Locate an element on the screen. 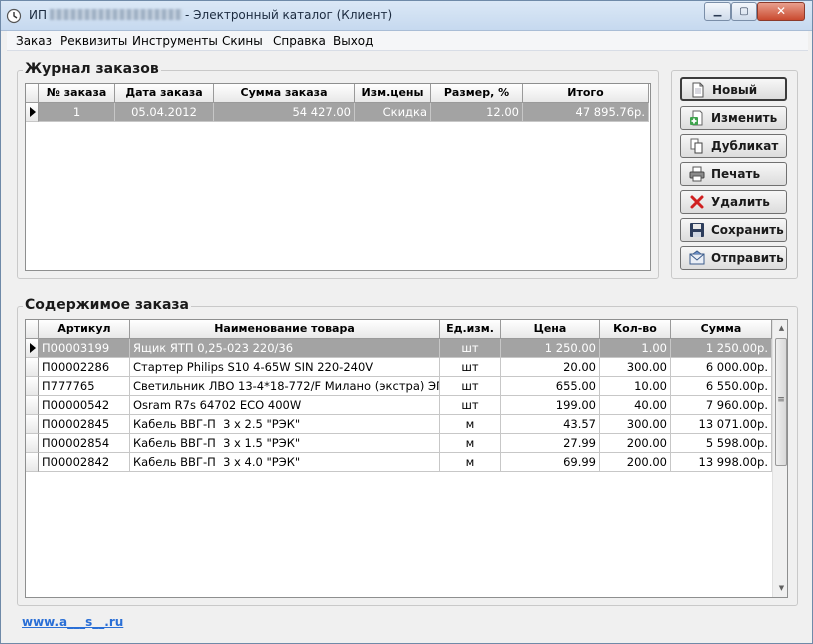 The width and height of the screenshot is (813, 644). title-prefix: ИП is located at coordinates (38, 15).